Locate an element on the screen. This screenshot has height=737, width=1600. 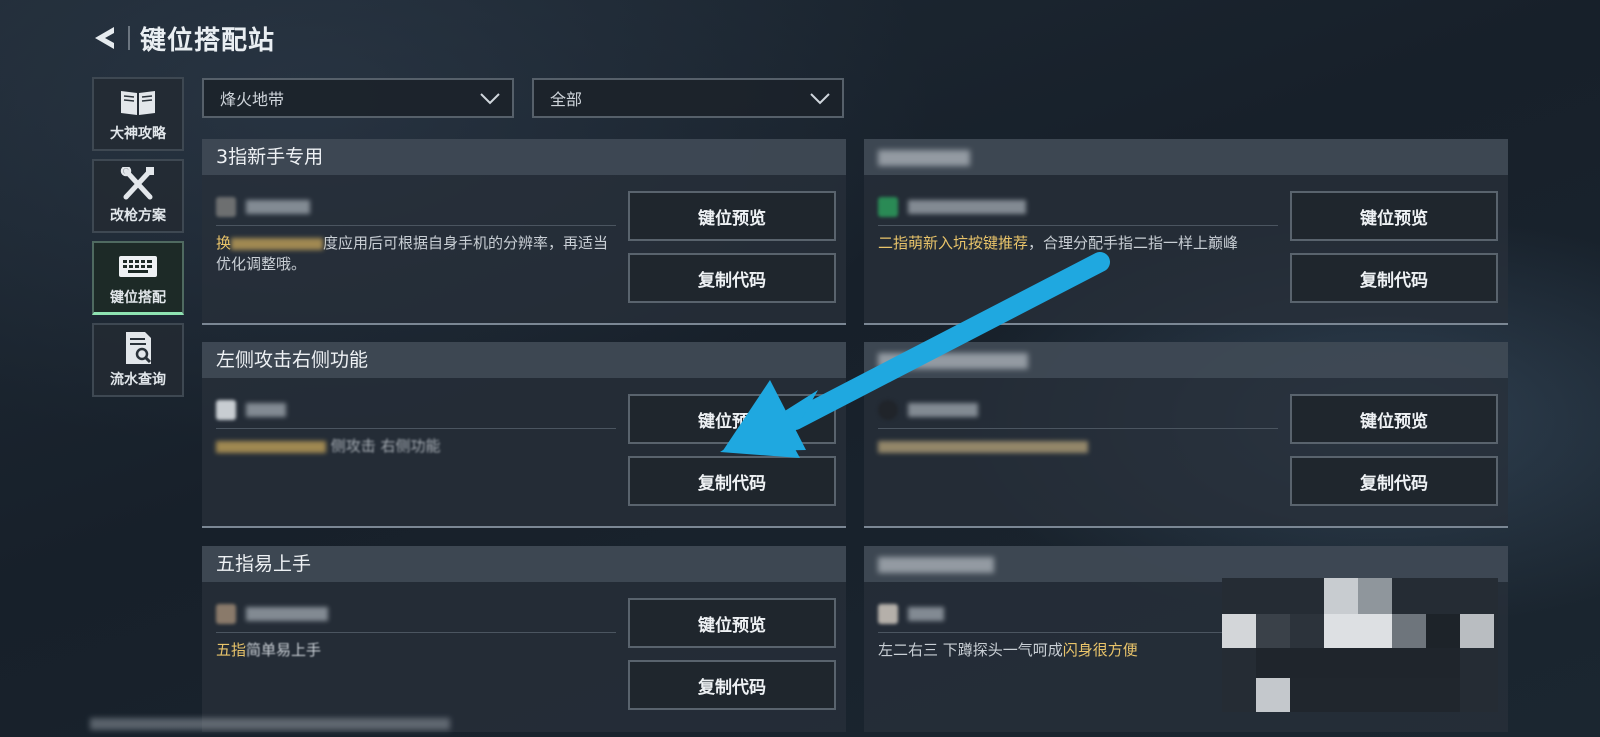
header-divider is located at coordinates (129, 38).